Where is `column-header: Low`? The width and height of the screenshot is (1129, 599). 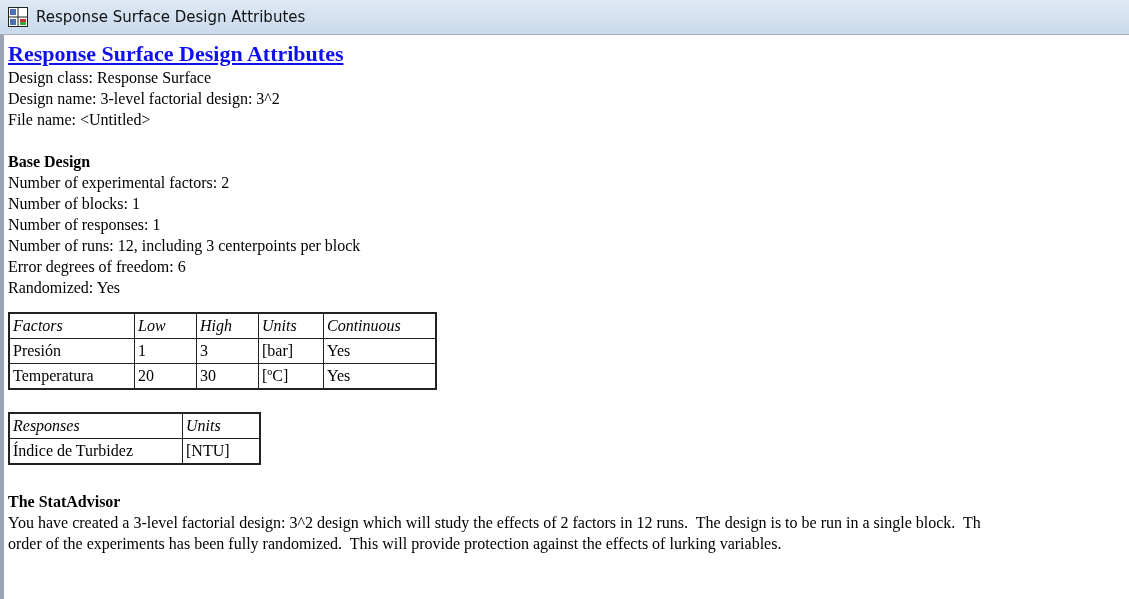
column-header: Low is located at coordinates (165, 326).